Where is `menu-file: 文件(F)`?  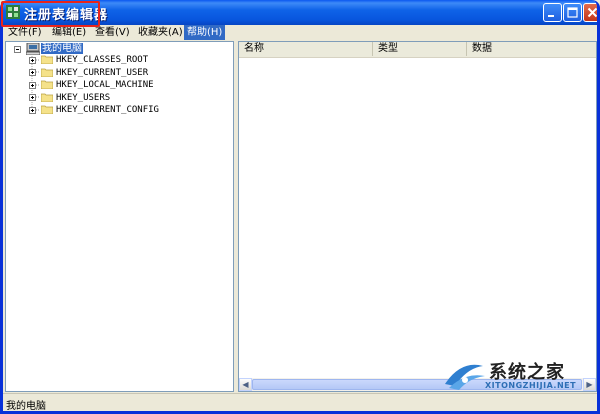 menu-file: 文件(F) is located at coordinates (25, 32).